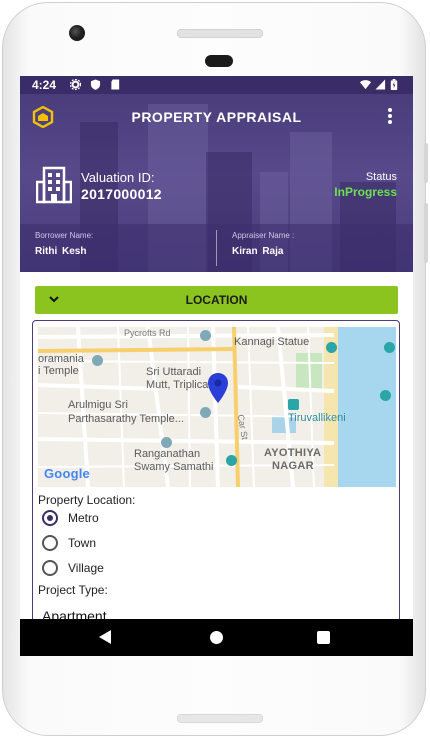 Image resolution: width=430 pixels, height=740 pixels. I want to click on sd-card-icon, so click(115, 84).